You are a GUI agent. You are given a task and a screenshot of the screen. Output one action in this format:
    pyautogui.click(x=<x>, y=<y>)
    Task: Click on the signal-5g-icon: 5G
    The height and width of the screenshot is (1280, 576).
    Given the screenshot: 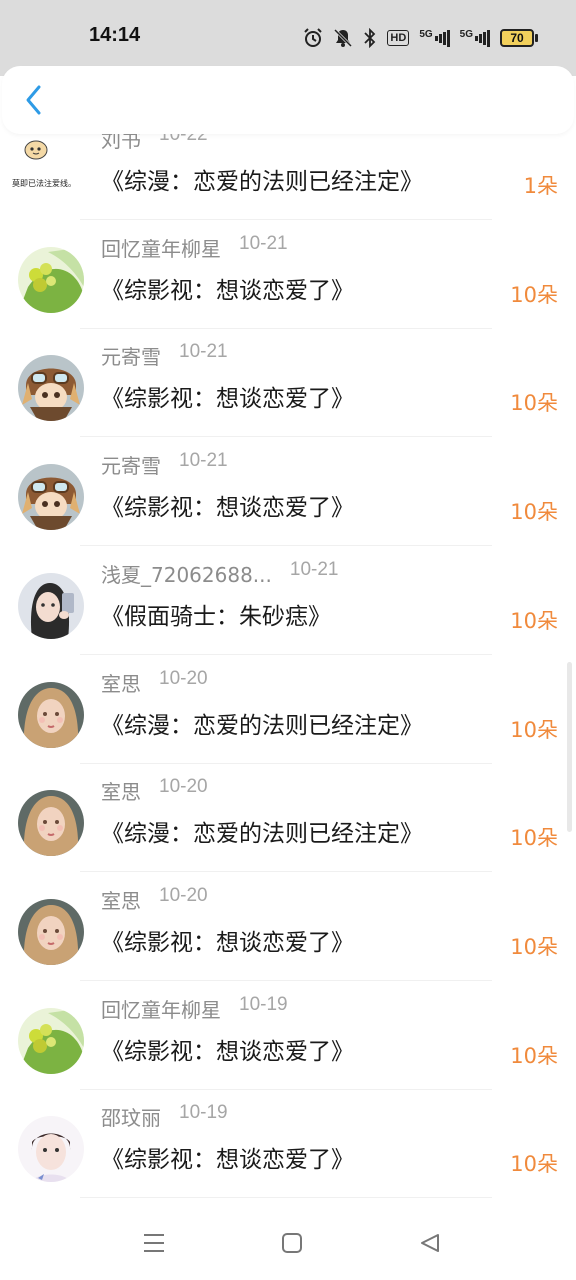 What is the action you would take?
    pyautogui.click(x=434, y=38)
    